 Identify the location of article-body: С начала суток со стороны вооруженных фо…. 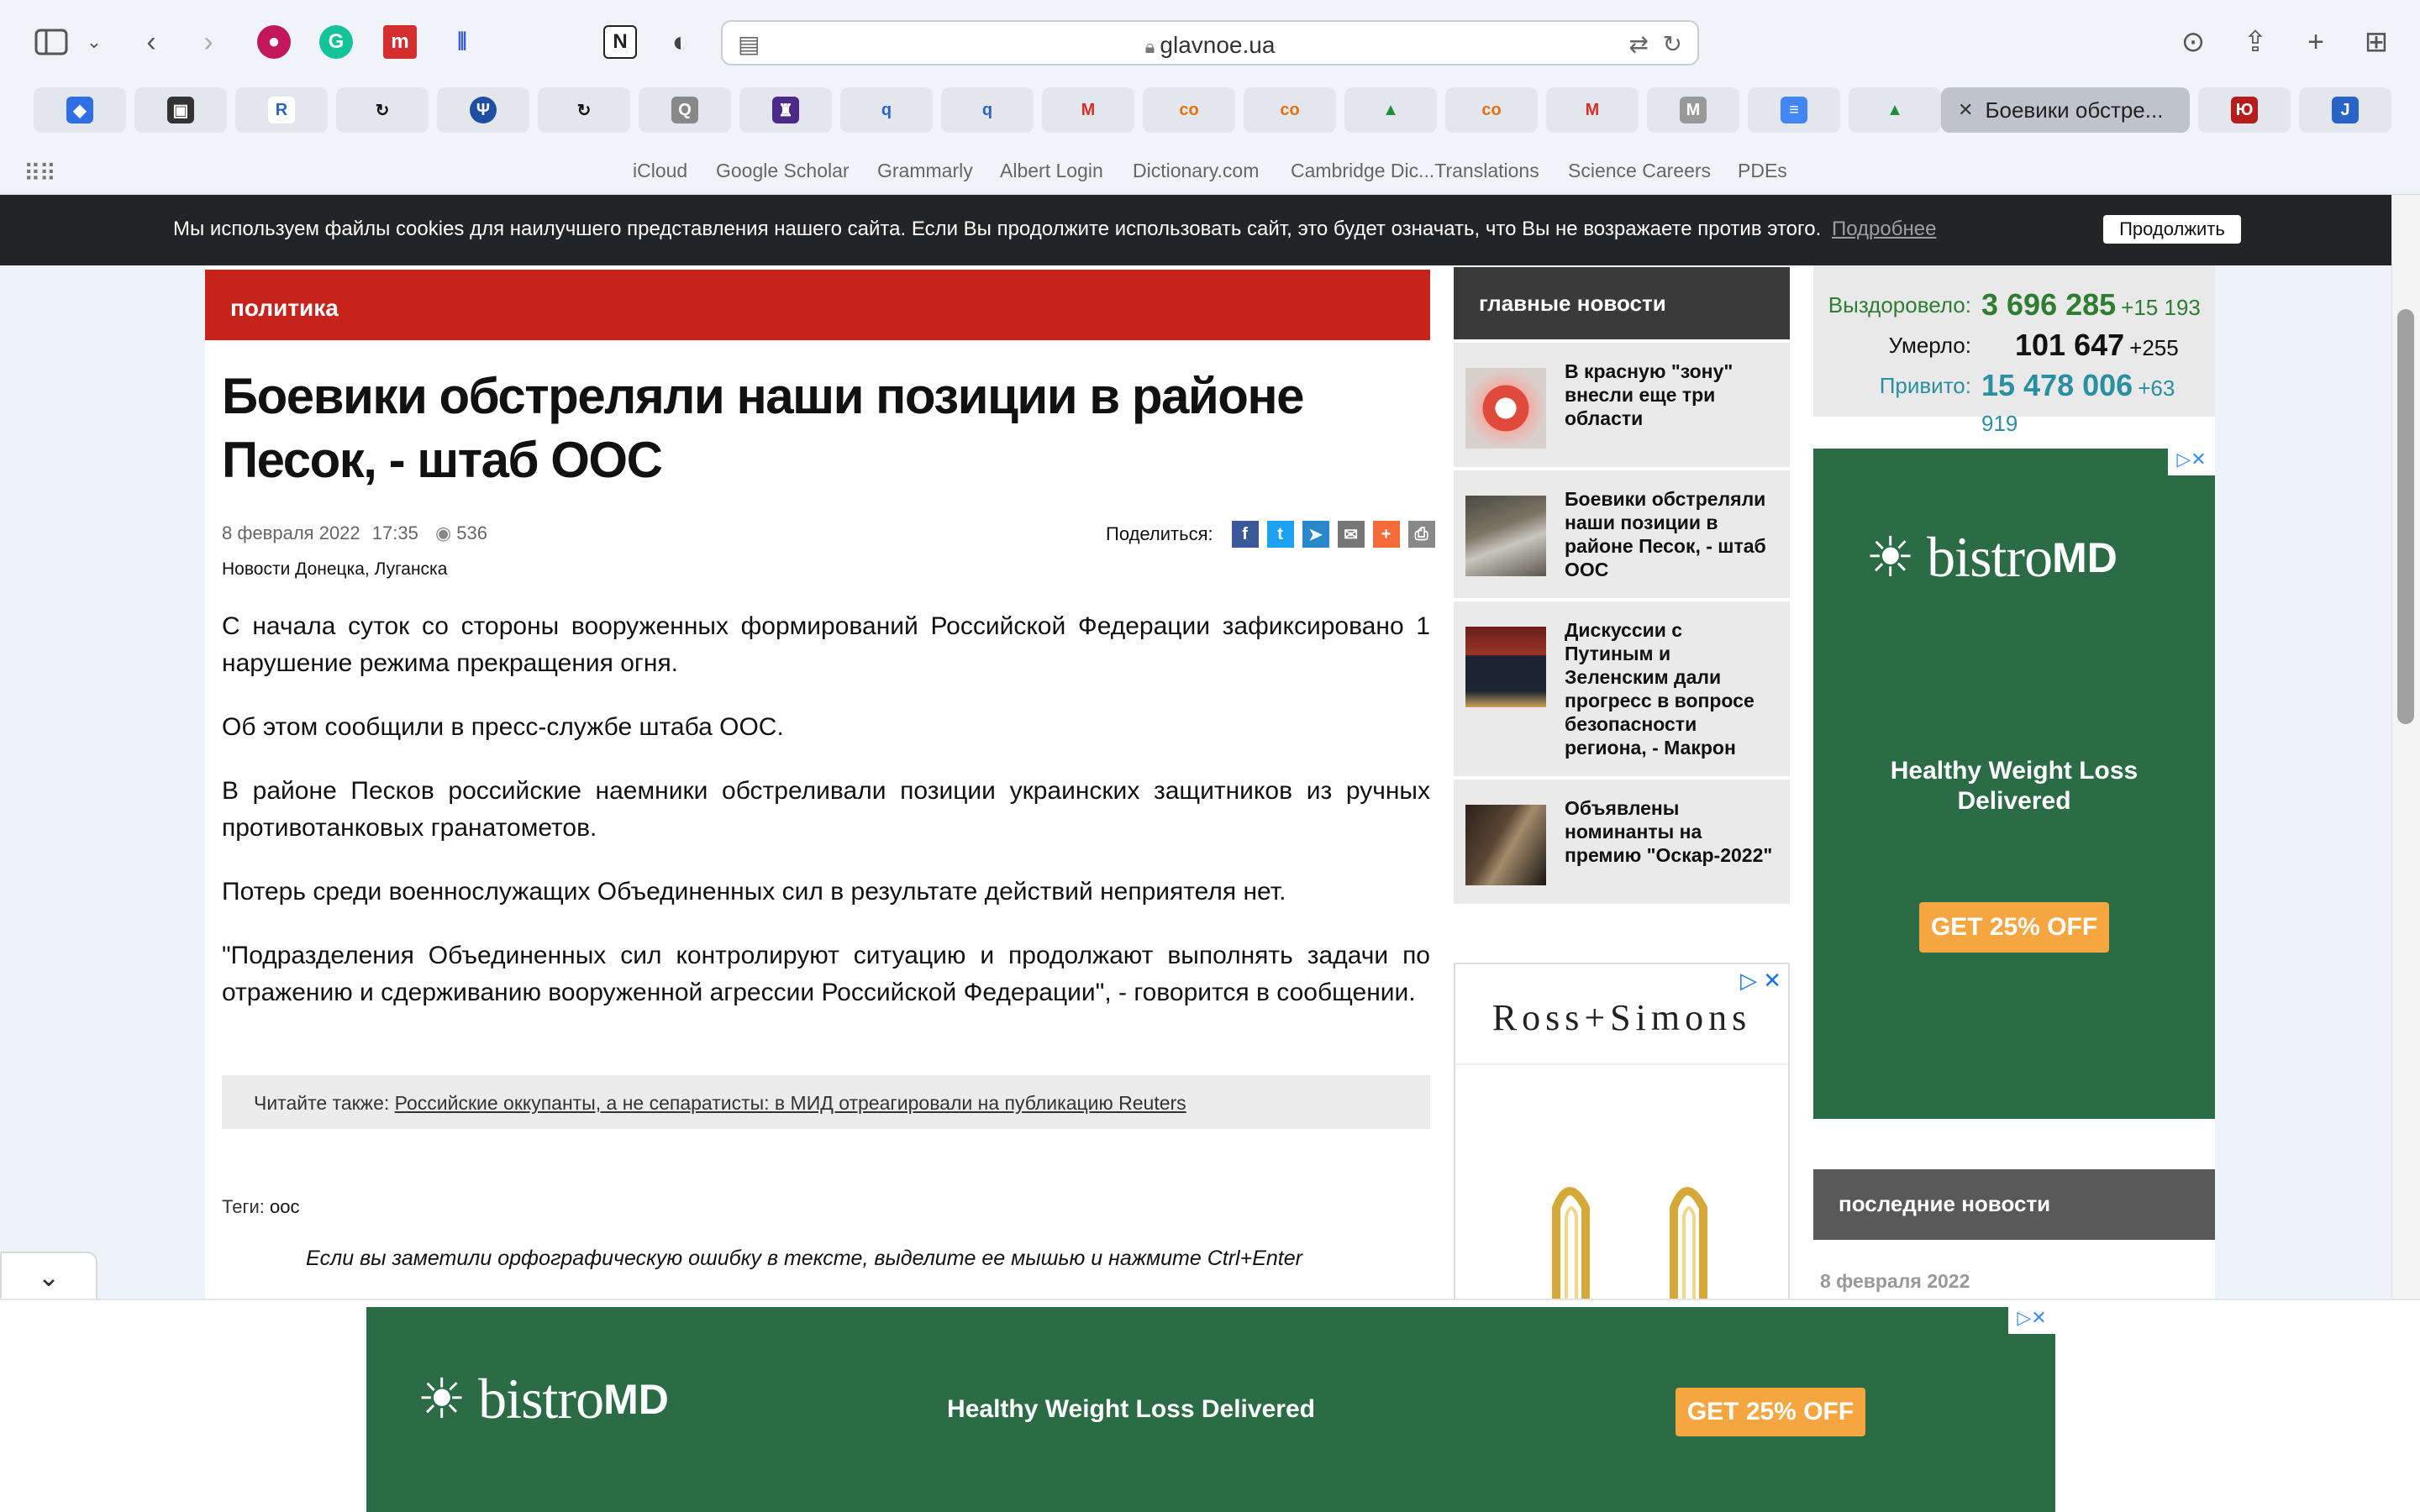
(826, 823).